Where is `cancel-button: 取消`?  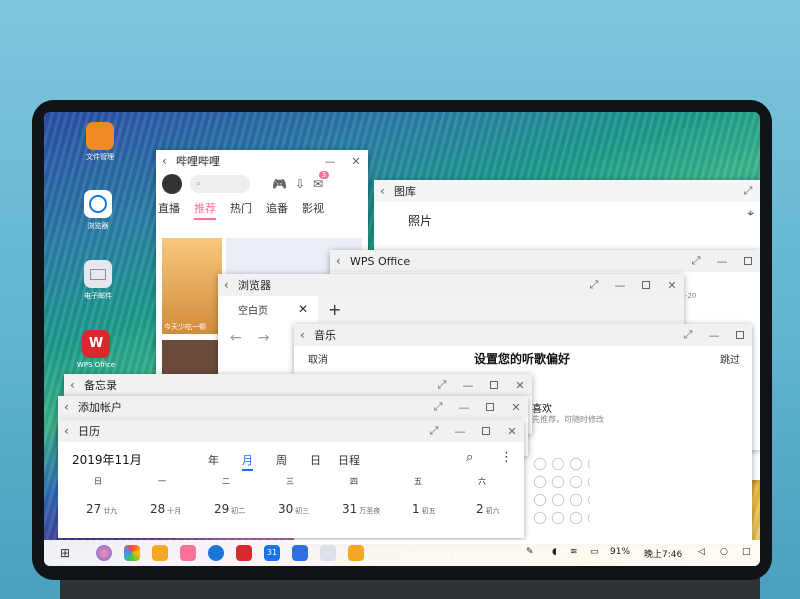 cancel-button: 取消 is located at coordinates (318, 358).